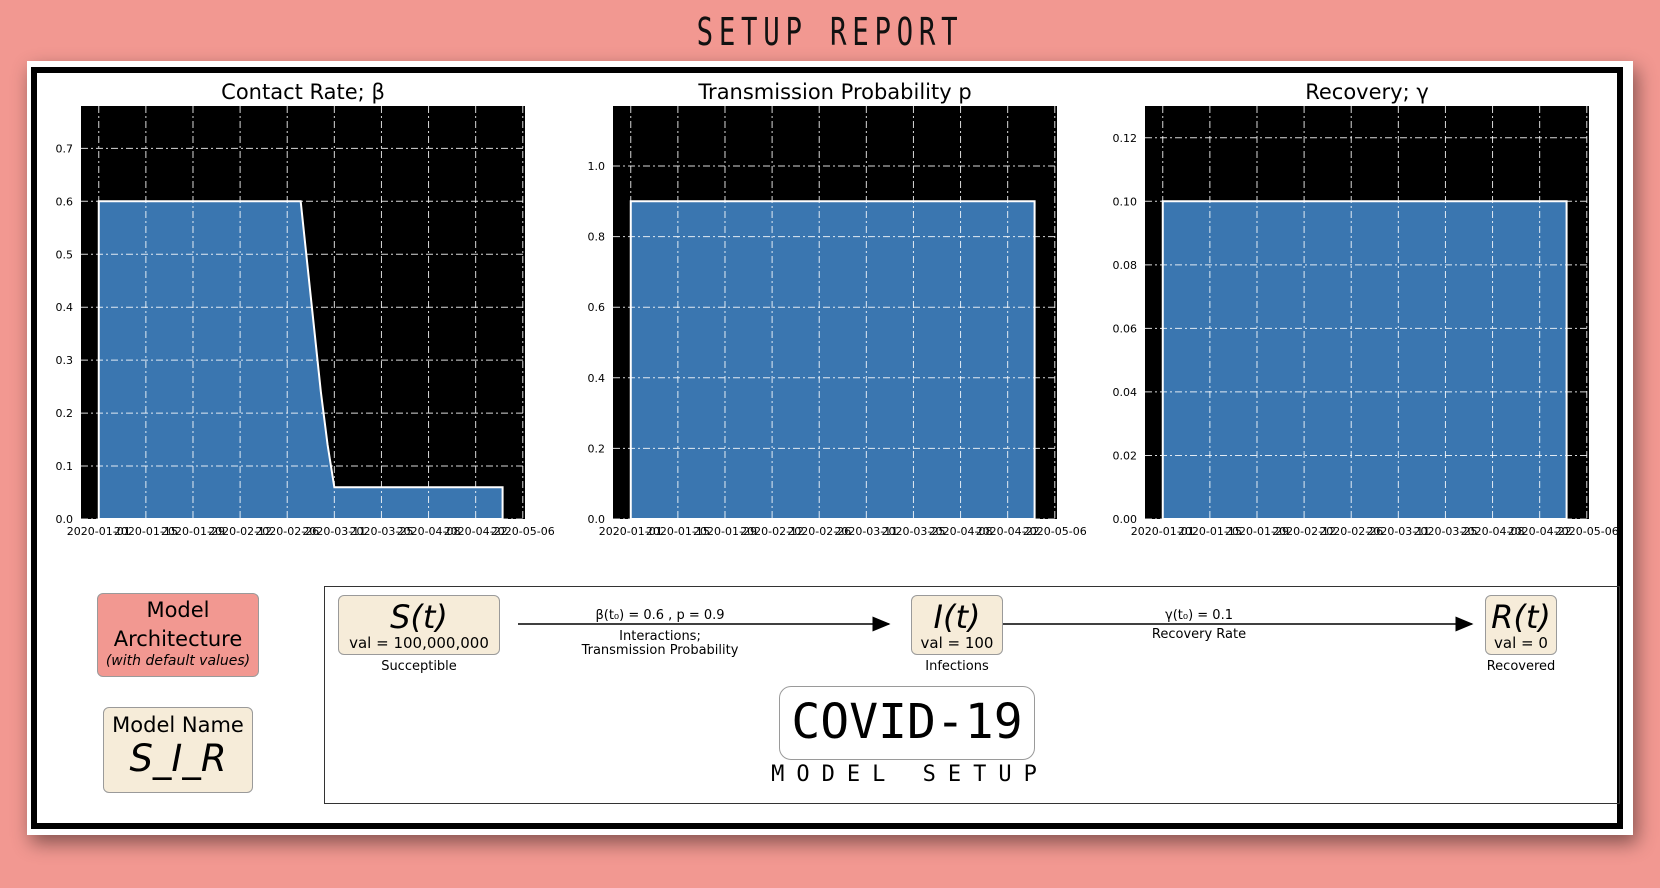 The image size is (1660, 888). What do you see at coordinates (419, 617) in the screenshot?
I see `node-susceptible-symbol: S(t)` at bounding box center [419, 617].